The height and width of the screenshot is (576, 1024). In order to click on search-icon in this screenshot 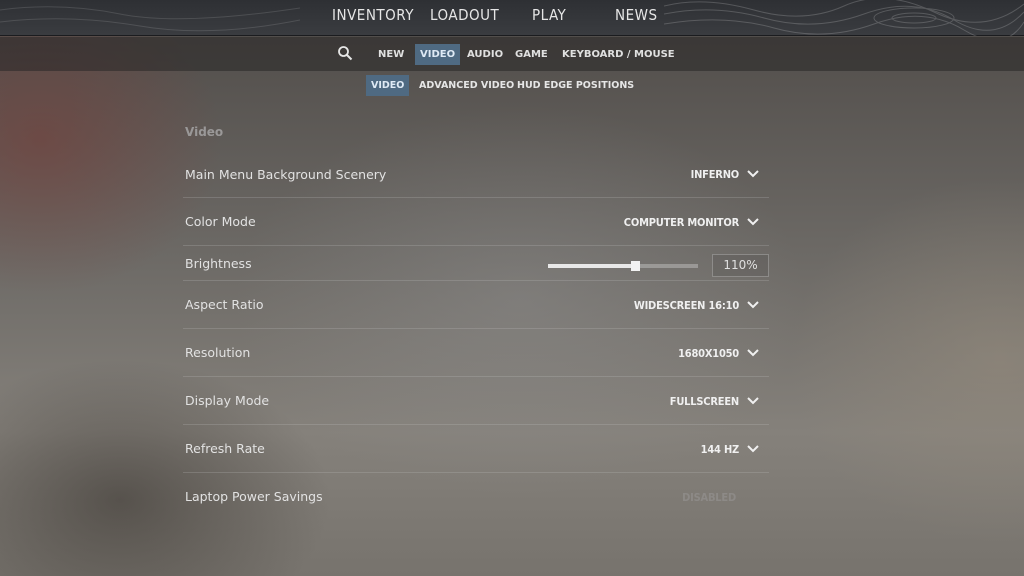, I will do `click(345, 53)`.